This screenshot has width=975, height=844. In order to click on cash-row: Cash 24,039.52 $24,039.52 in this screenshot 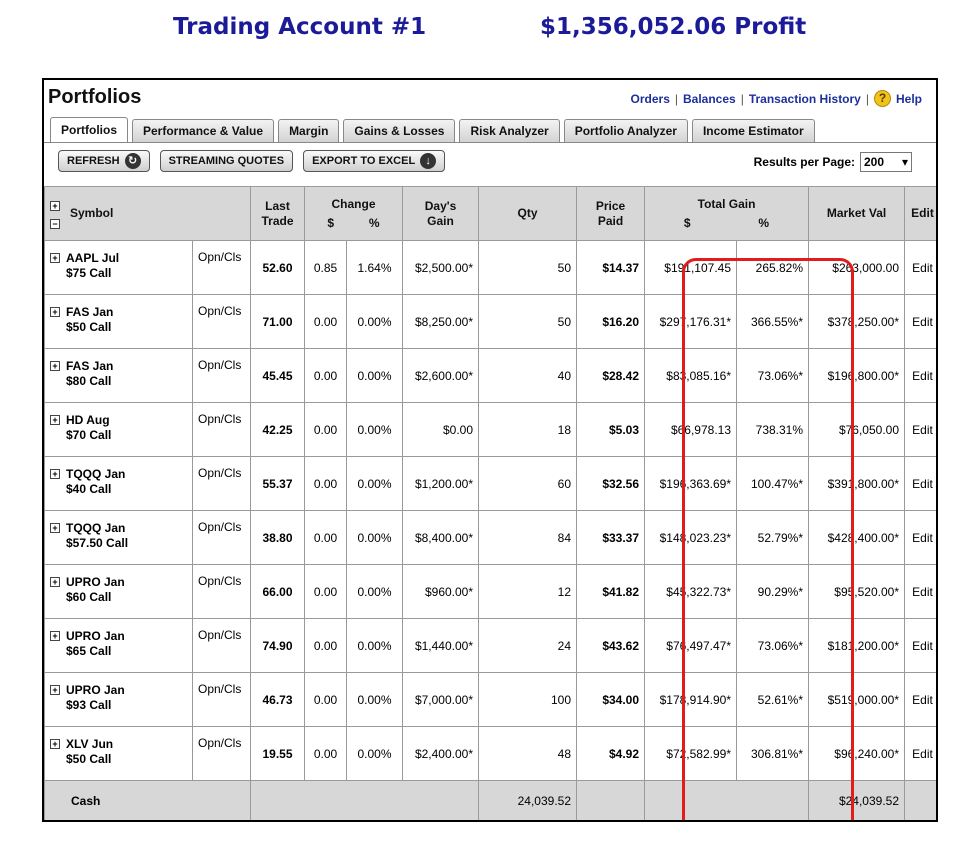, I will do `click(490, 800)`.